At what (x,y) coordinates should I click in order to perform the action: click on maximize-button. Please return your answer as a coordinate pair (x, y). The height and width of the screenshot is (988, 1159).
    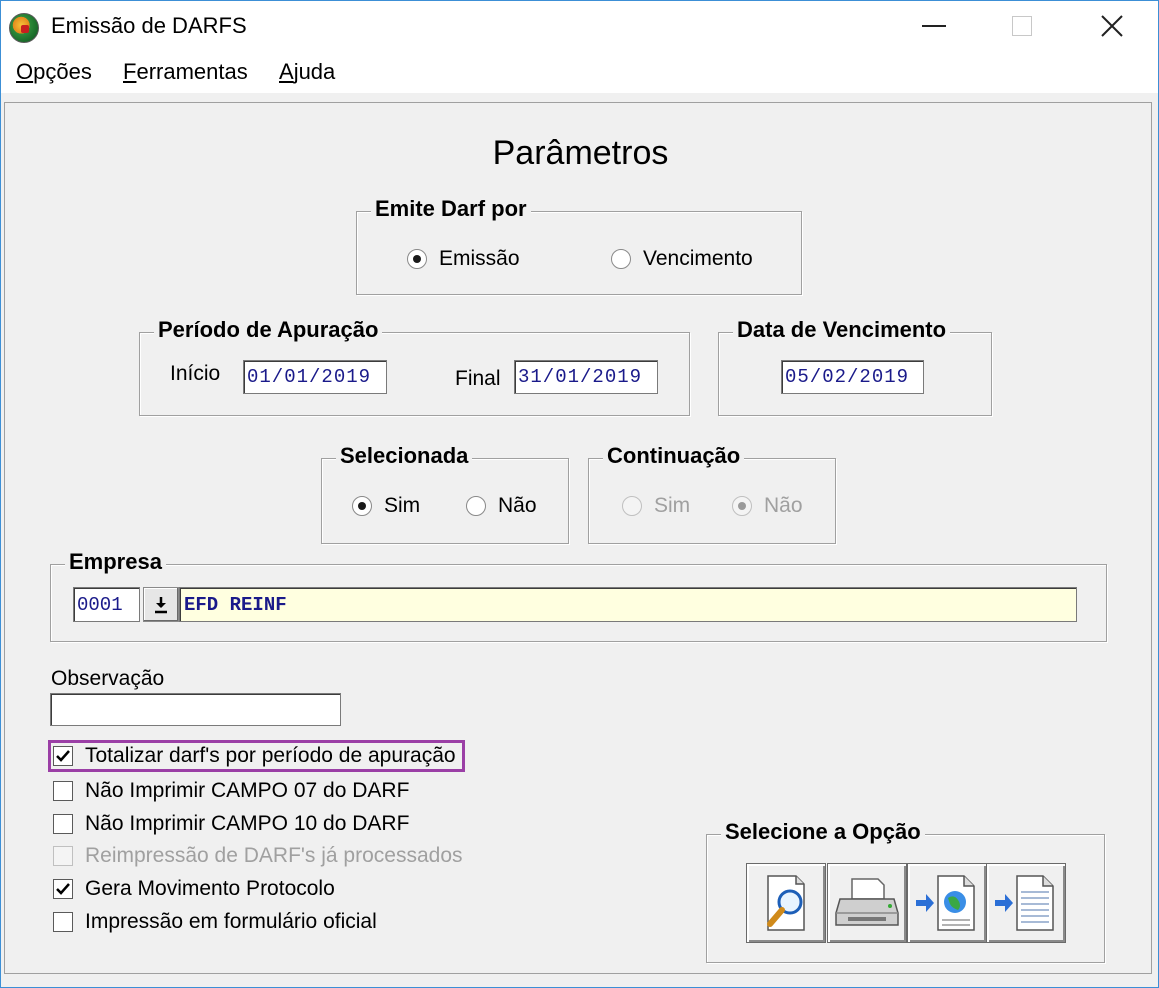
    Looking at the image, I should click on (1022, 26).